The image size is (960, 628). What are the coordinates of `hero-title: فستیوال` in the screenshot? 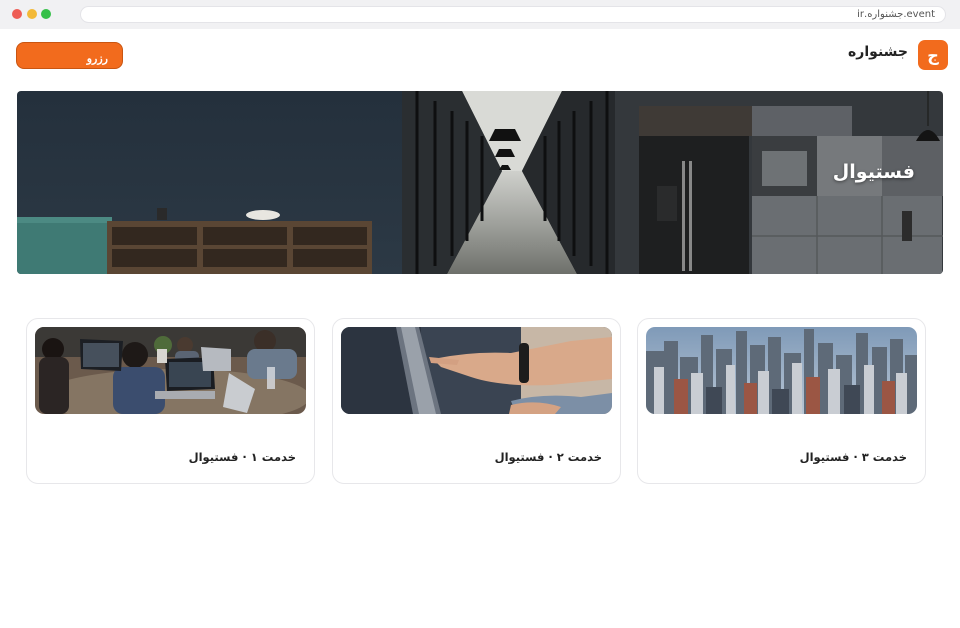 It's located at (873, 172).